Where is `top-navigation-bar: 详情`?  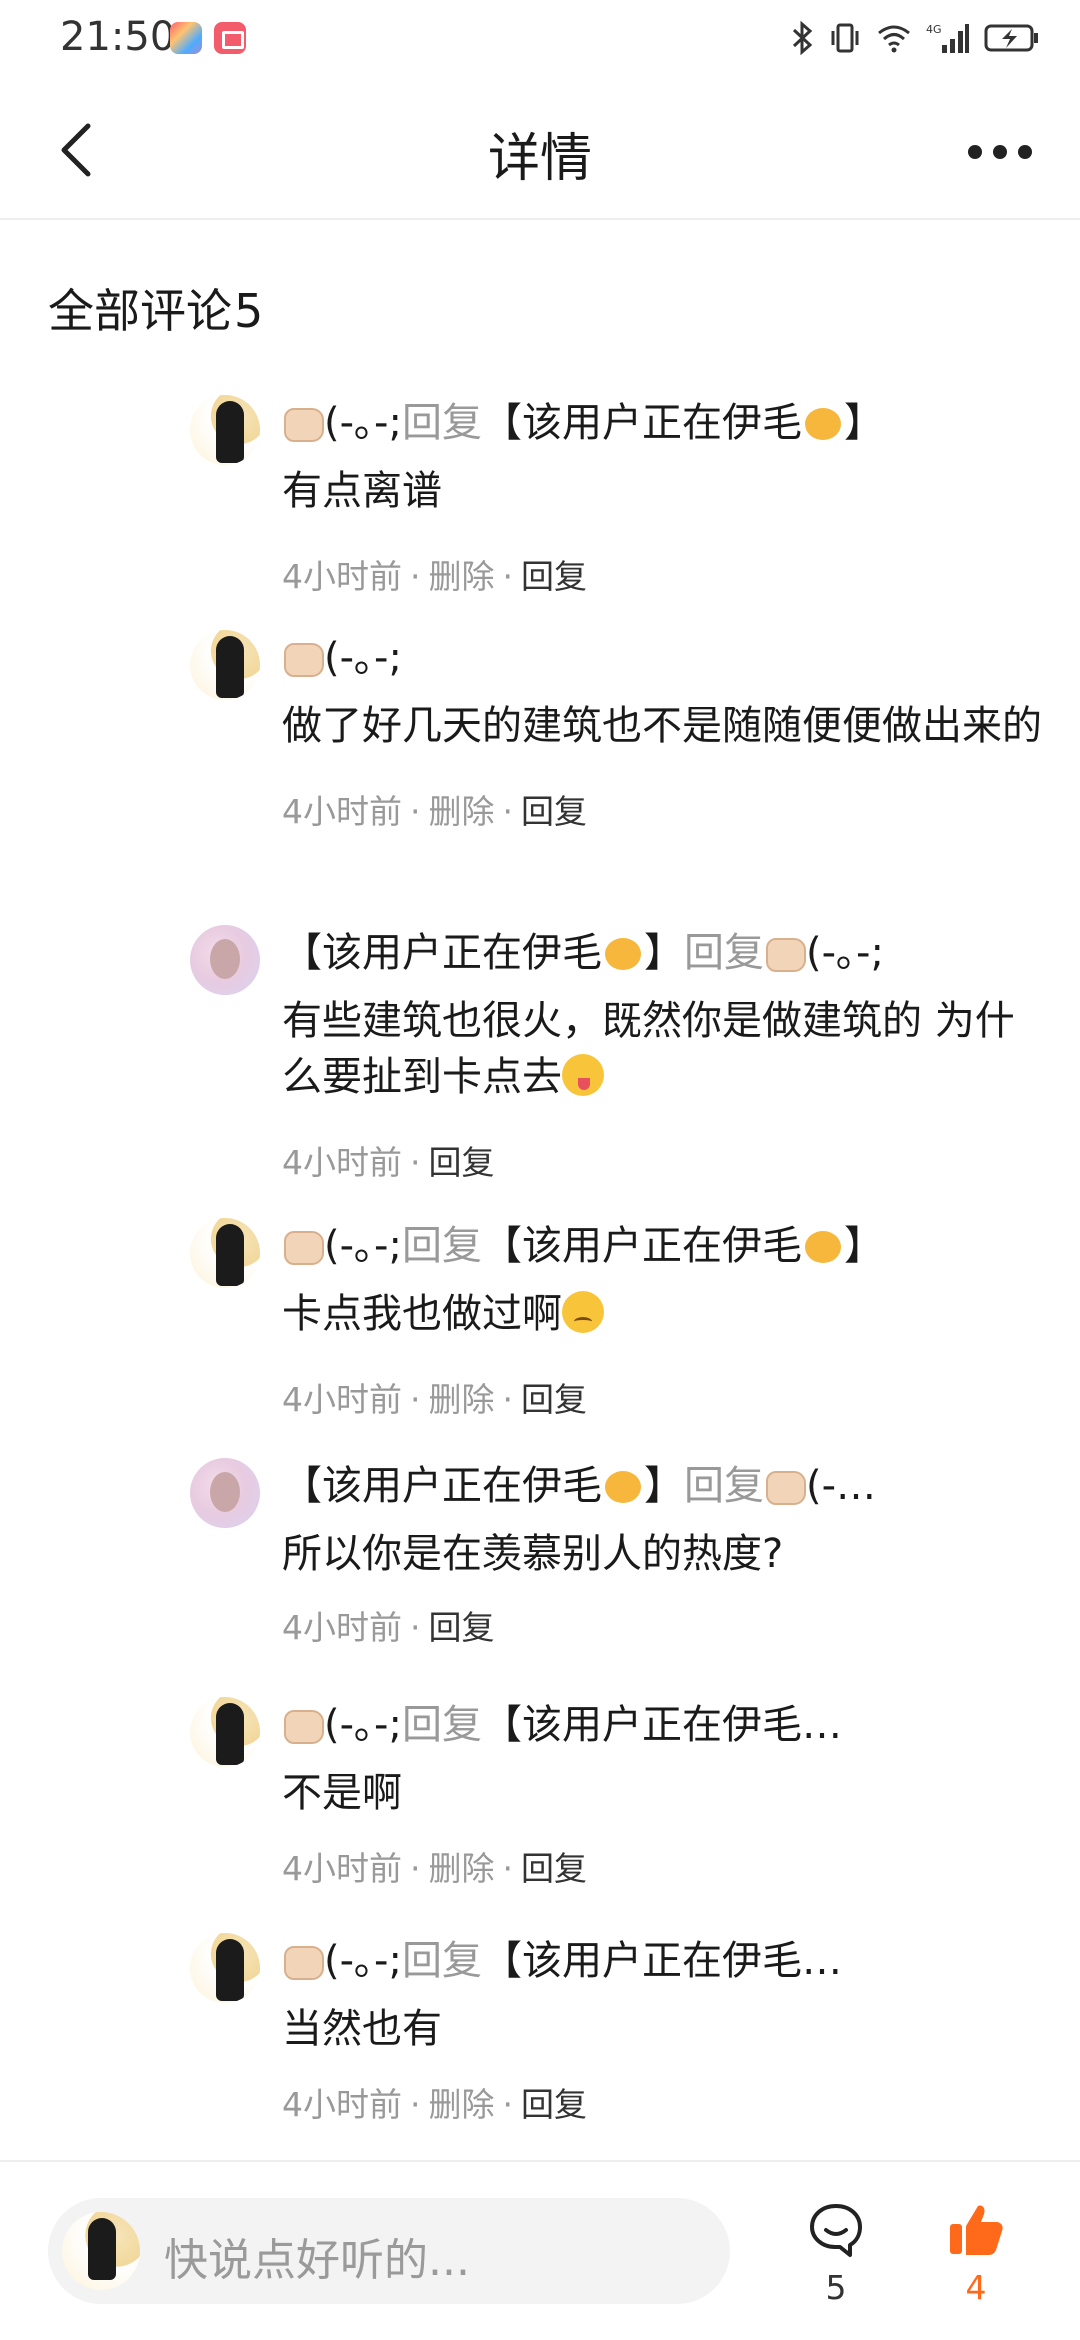 top-navigation-bar: 详情 is located at coordinates (540, 149).